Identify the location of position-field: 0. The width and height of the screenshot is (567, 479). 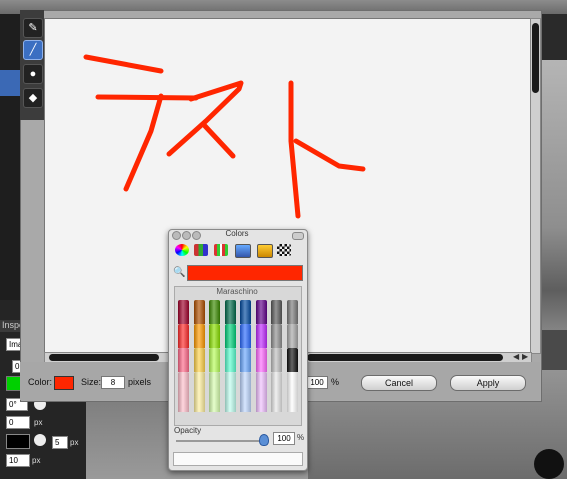
(18, 422).